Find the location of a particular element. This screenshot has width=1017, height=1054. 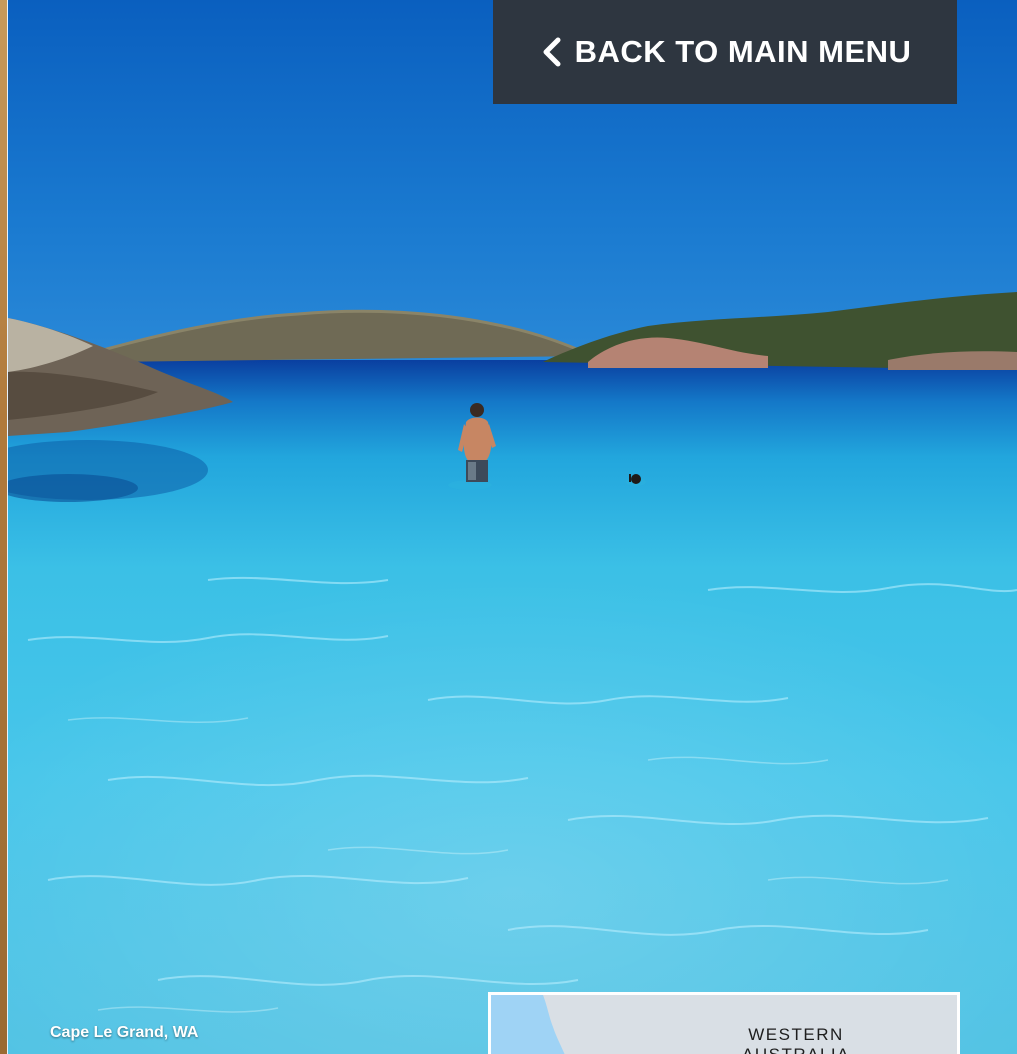

back-to-main-menu-label: BACK TO MAIN MENU is located at coordinates (743, 51).